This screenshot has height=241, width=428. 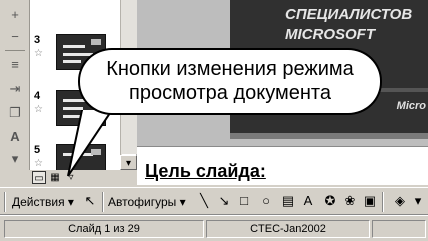 I want to click on status-bar: Слайд 1 из 29 CTEC-Jan2002, so click(x=214, y=228).